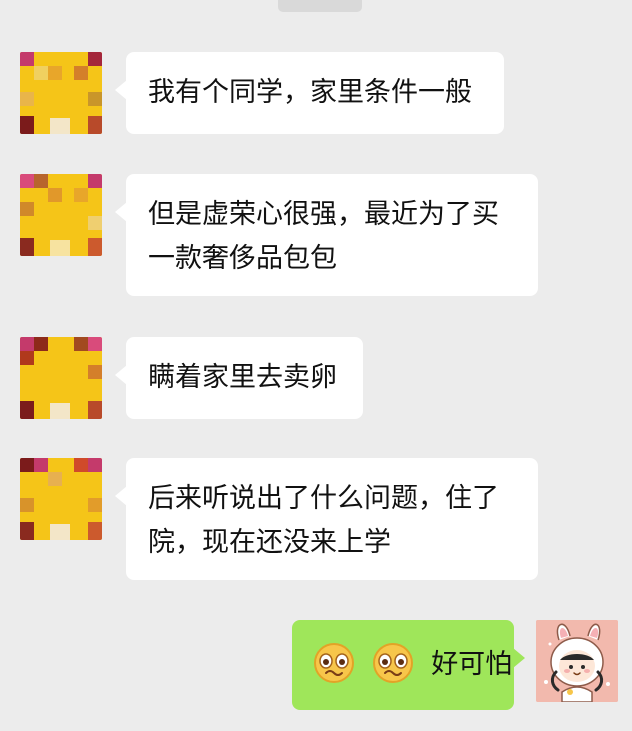 The width and height of the screenshot is (632, 731). What do you see at coordinates (323, 498) in the screenshot?
I see `message-text: 后来听说出了什么问题，住了` at bounding box center [323, 498].